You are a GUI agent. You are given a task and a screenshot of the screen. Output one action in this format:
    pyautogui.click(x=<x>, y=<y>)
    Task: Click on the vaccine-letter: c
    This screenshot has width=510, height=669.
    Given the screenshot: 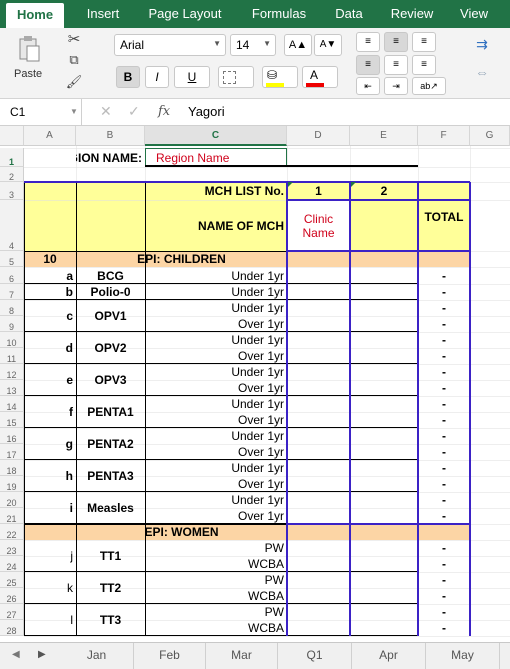 What is the action you would take?
    pyautogui.click(x=50, y=316)
    